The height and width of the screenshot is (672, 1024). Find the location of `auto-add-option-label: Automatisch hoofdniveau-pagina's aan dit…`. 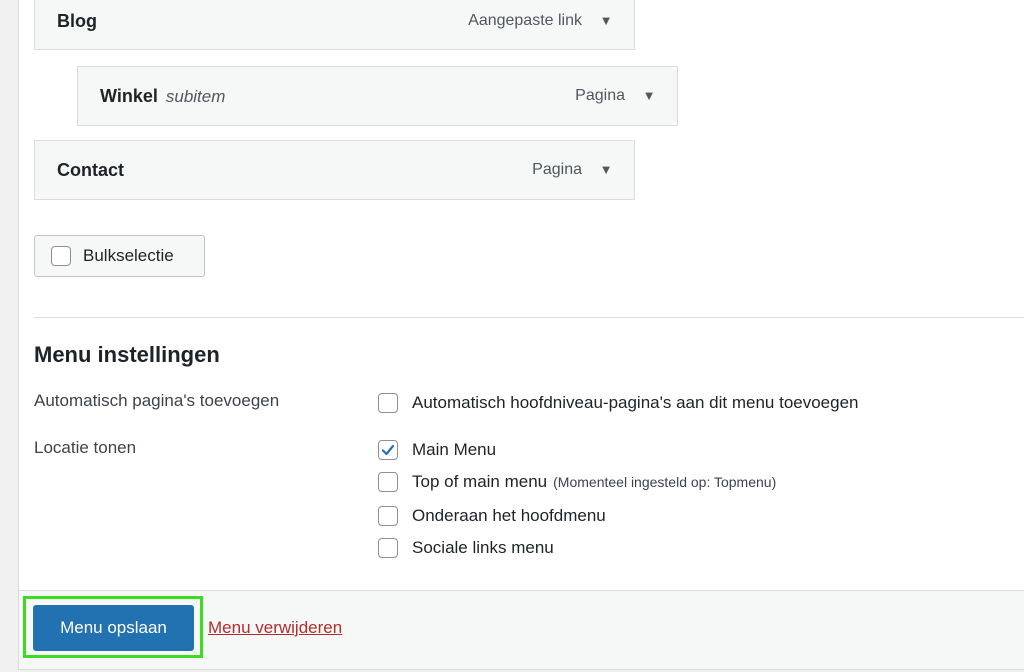

auto-add-option-label: Automatisch hoofdniveau-pagina's aan dit… is located at coordinates (635, 402).